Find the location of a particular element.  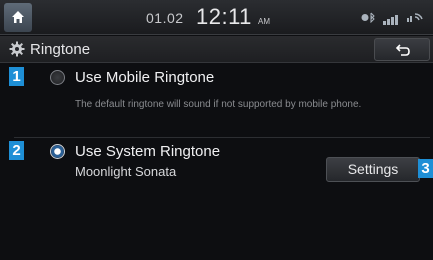

callout-number-1: 1 is located at coordinates (16, 76).